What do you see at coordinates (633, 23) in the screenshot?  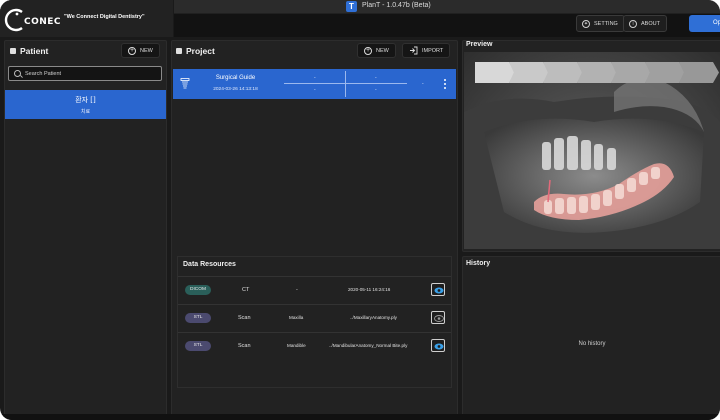 I see `info-icon: i` at bounding box center [633, 23].